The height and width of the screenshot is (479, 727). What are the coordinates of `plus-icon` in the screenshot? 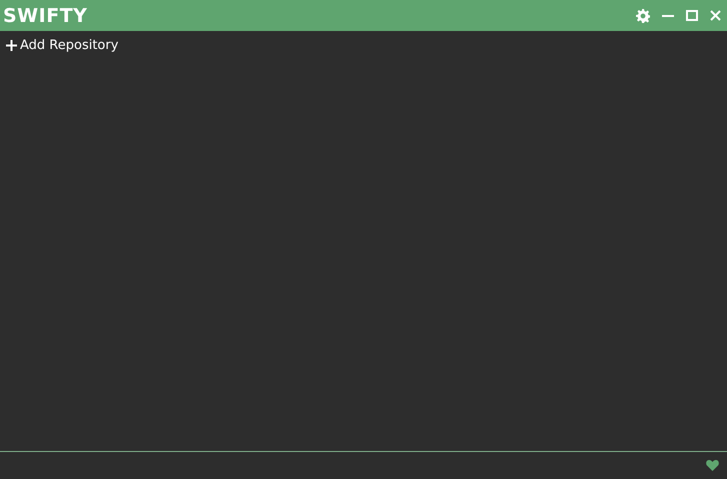 It's located at (11, 45).